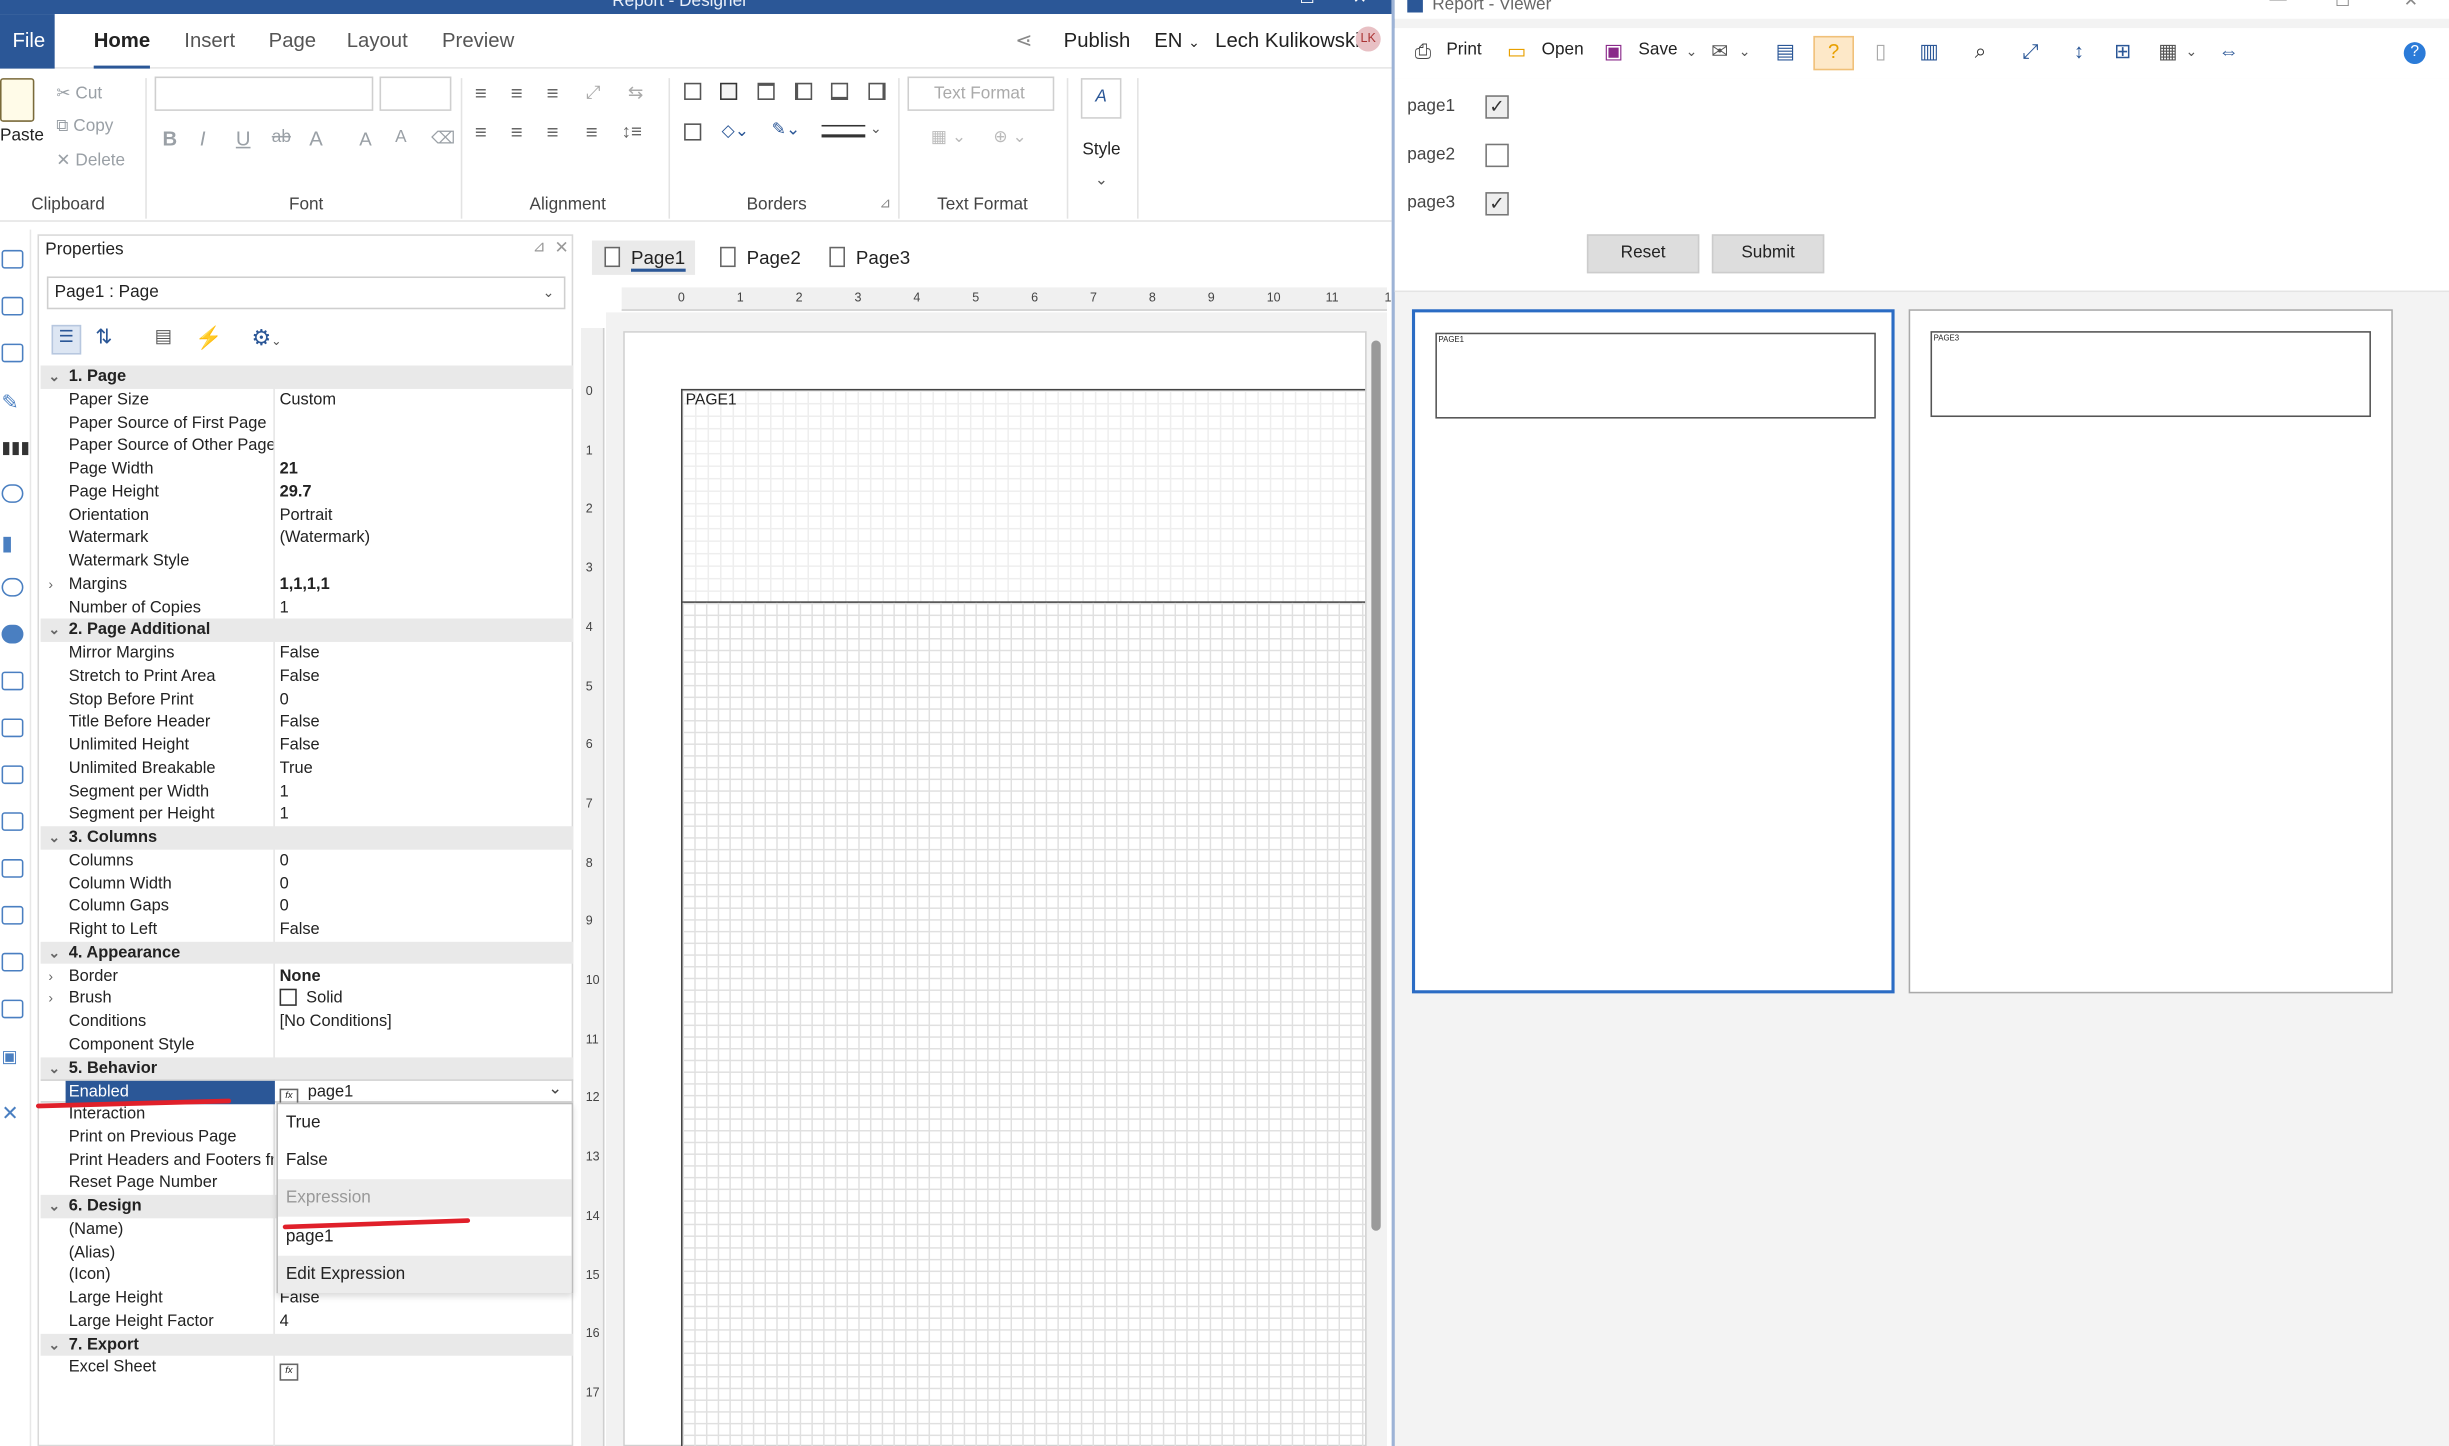 This screenshot has height=1446, width=2449. I want to click on tools-icon: ✕, so click(13, 1112).